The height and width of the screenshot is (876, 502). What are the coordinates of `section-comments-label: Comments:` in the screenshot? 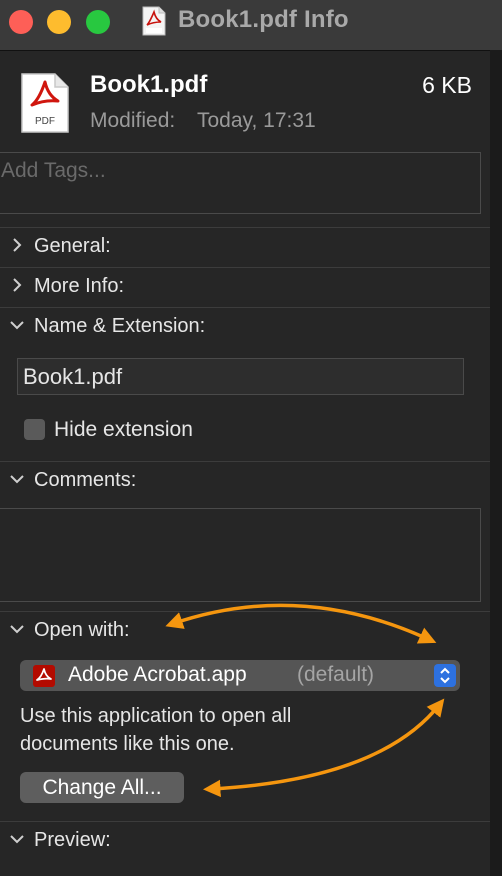 It's located at (85, 480).